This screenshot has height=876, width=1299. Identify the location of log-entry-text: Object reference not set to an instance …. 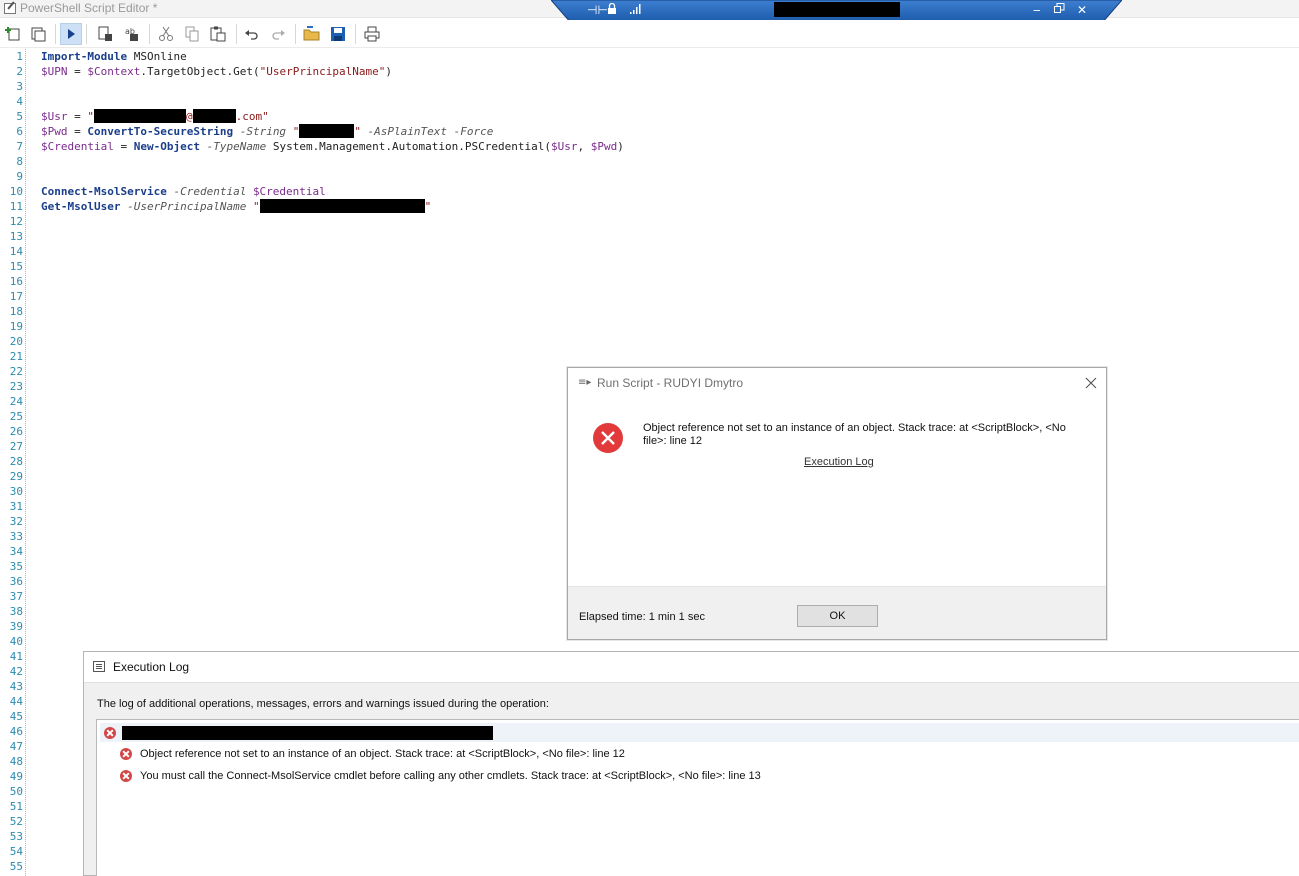
(382, 754).